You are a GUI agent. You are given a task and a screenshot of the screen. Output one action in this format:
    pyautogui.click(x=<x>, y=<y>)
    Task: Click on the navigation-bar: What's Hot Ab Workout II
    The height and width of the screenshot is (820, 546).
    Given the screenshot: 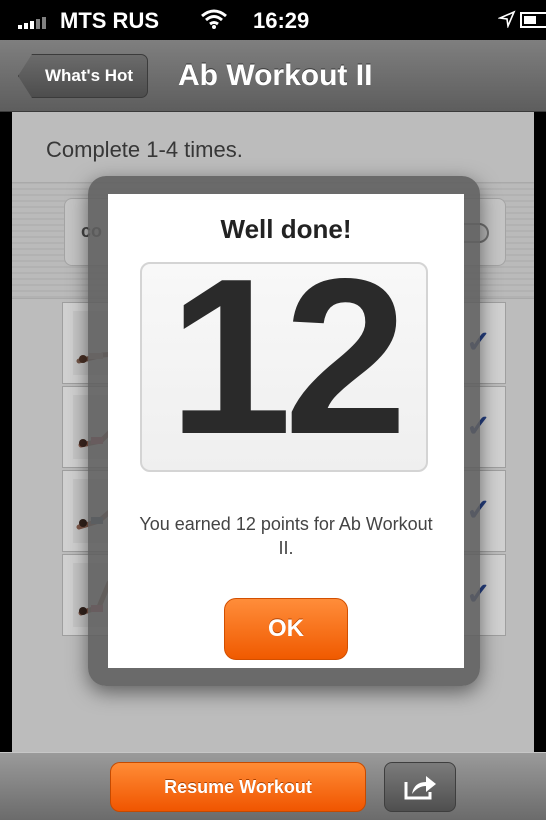 What is the action you would take?
    pyautogui.click(x=273, y=76)
    